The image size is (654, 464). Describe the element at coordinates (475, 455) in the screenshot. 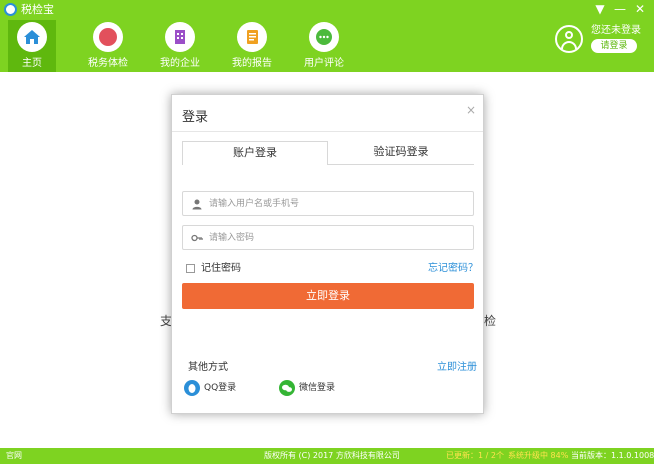

I see `update-status: 已更新：1 / 2个` at that location.